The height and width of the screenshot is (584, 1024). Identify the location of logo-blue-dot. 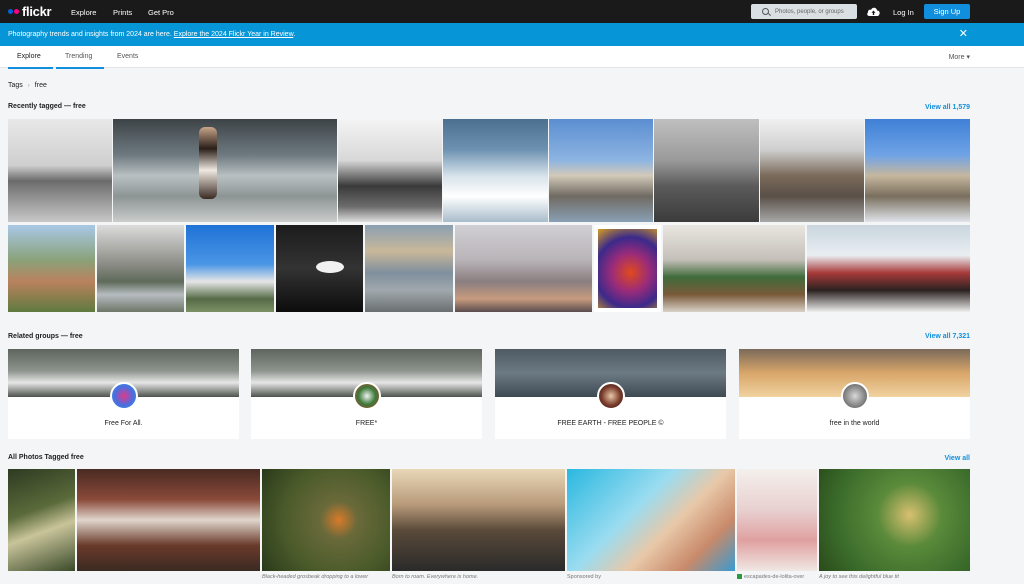
(10, 11).